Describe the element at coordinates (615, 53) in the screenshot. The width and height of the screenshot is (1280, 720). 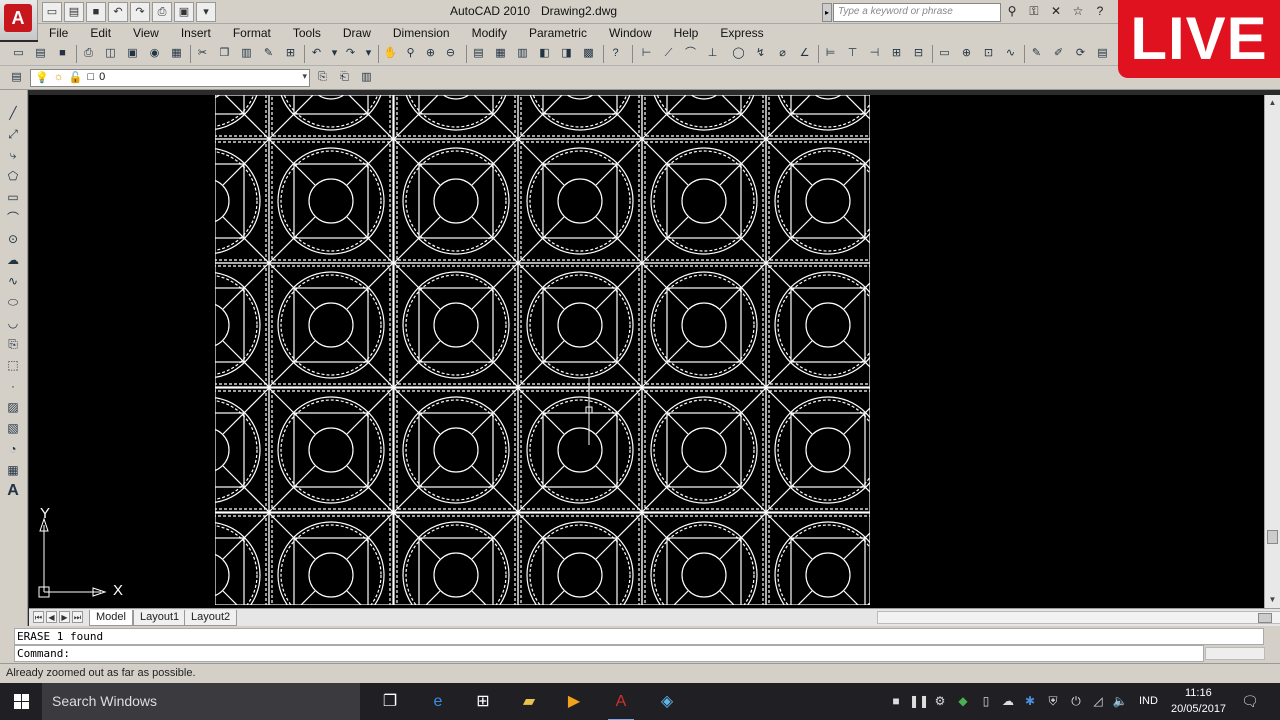
I see `help-toolbar-icon: ?` at that location.